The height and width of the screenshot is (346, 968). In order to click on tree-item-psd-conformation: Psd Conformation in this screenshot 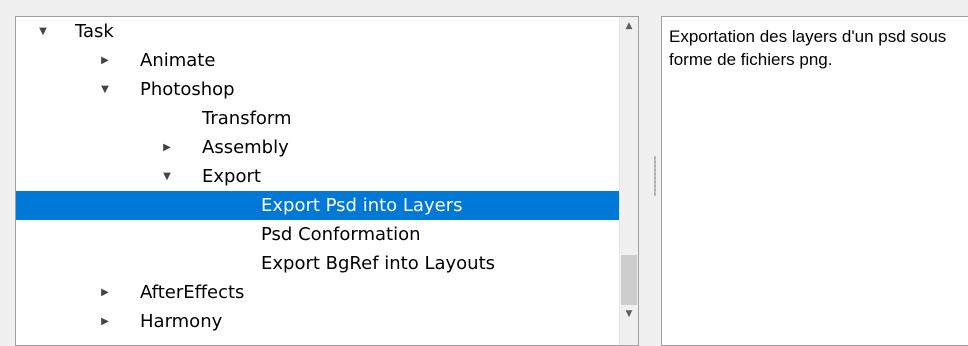, I will do `click(318, 234)`.